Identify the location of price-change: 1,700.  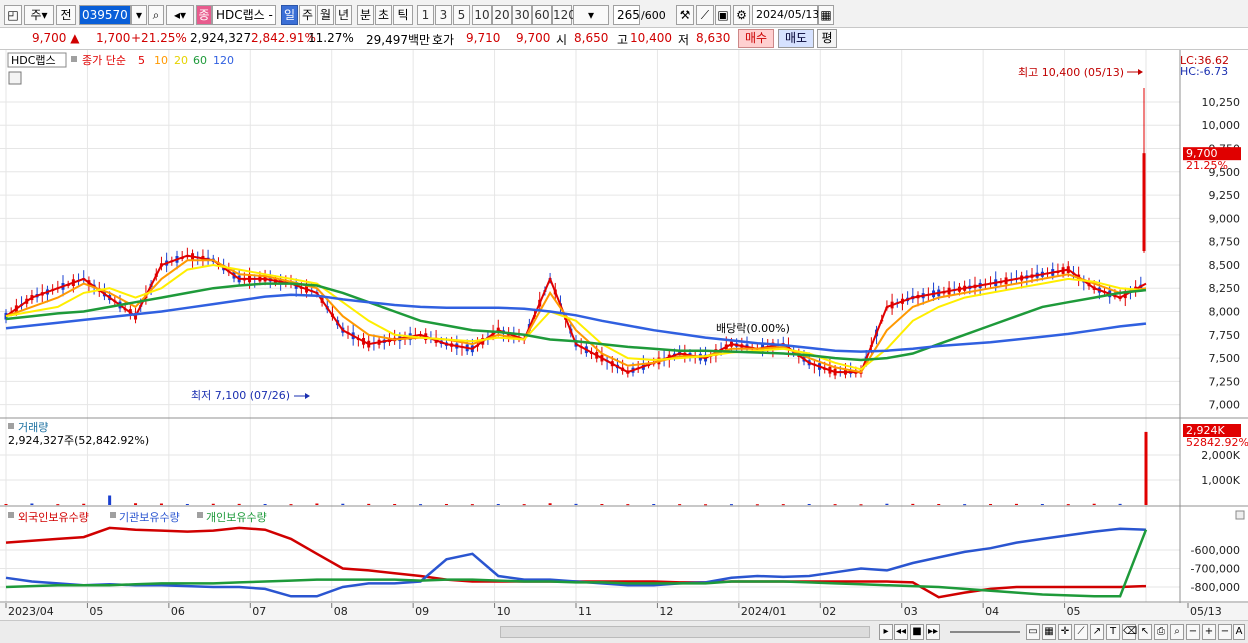
(113, 38).